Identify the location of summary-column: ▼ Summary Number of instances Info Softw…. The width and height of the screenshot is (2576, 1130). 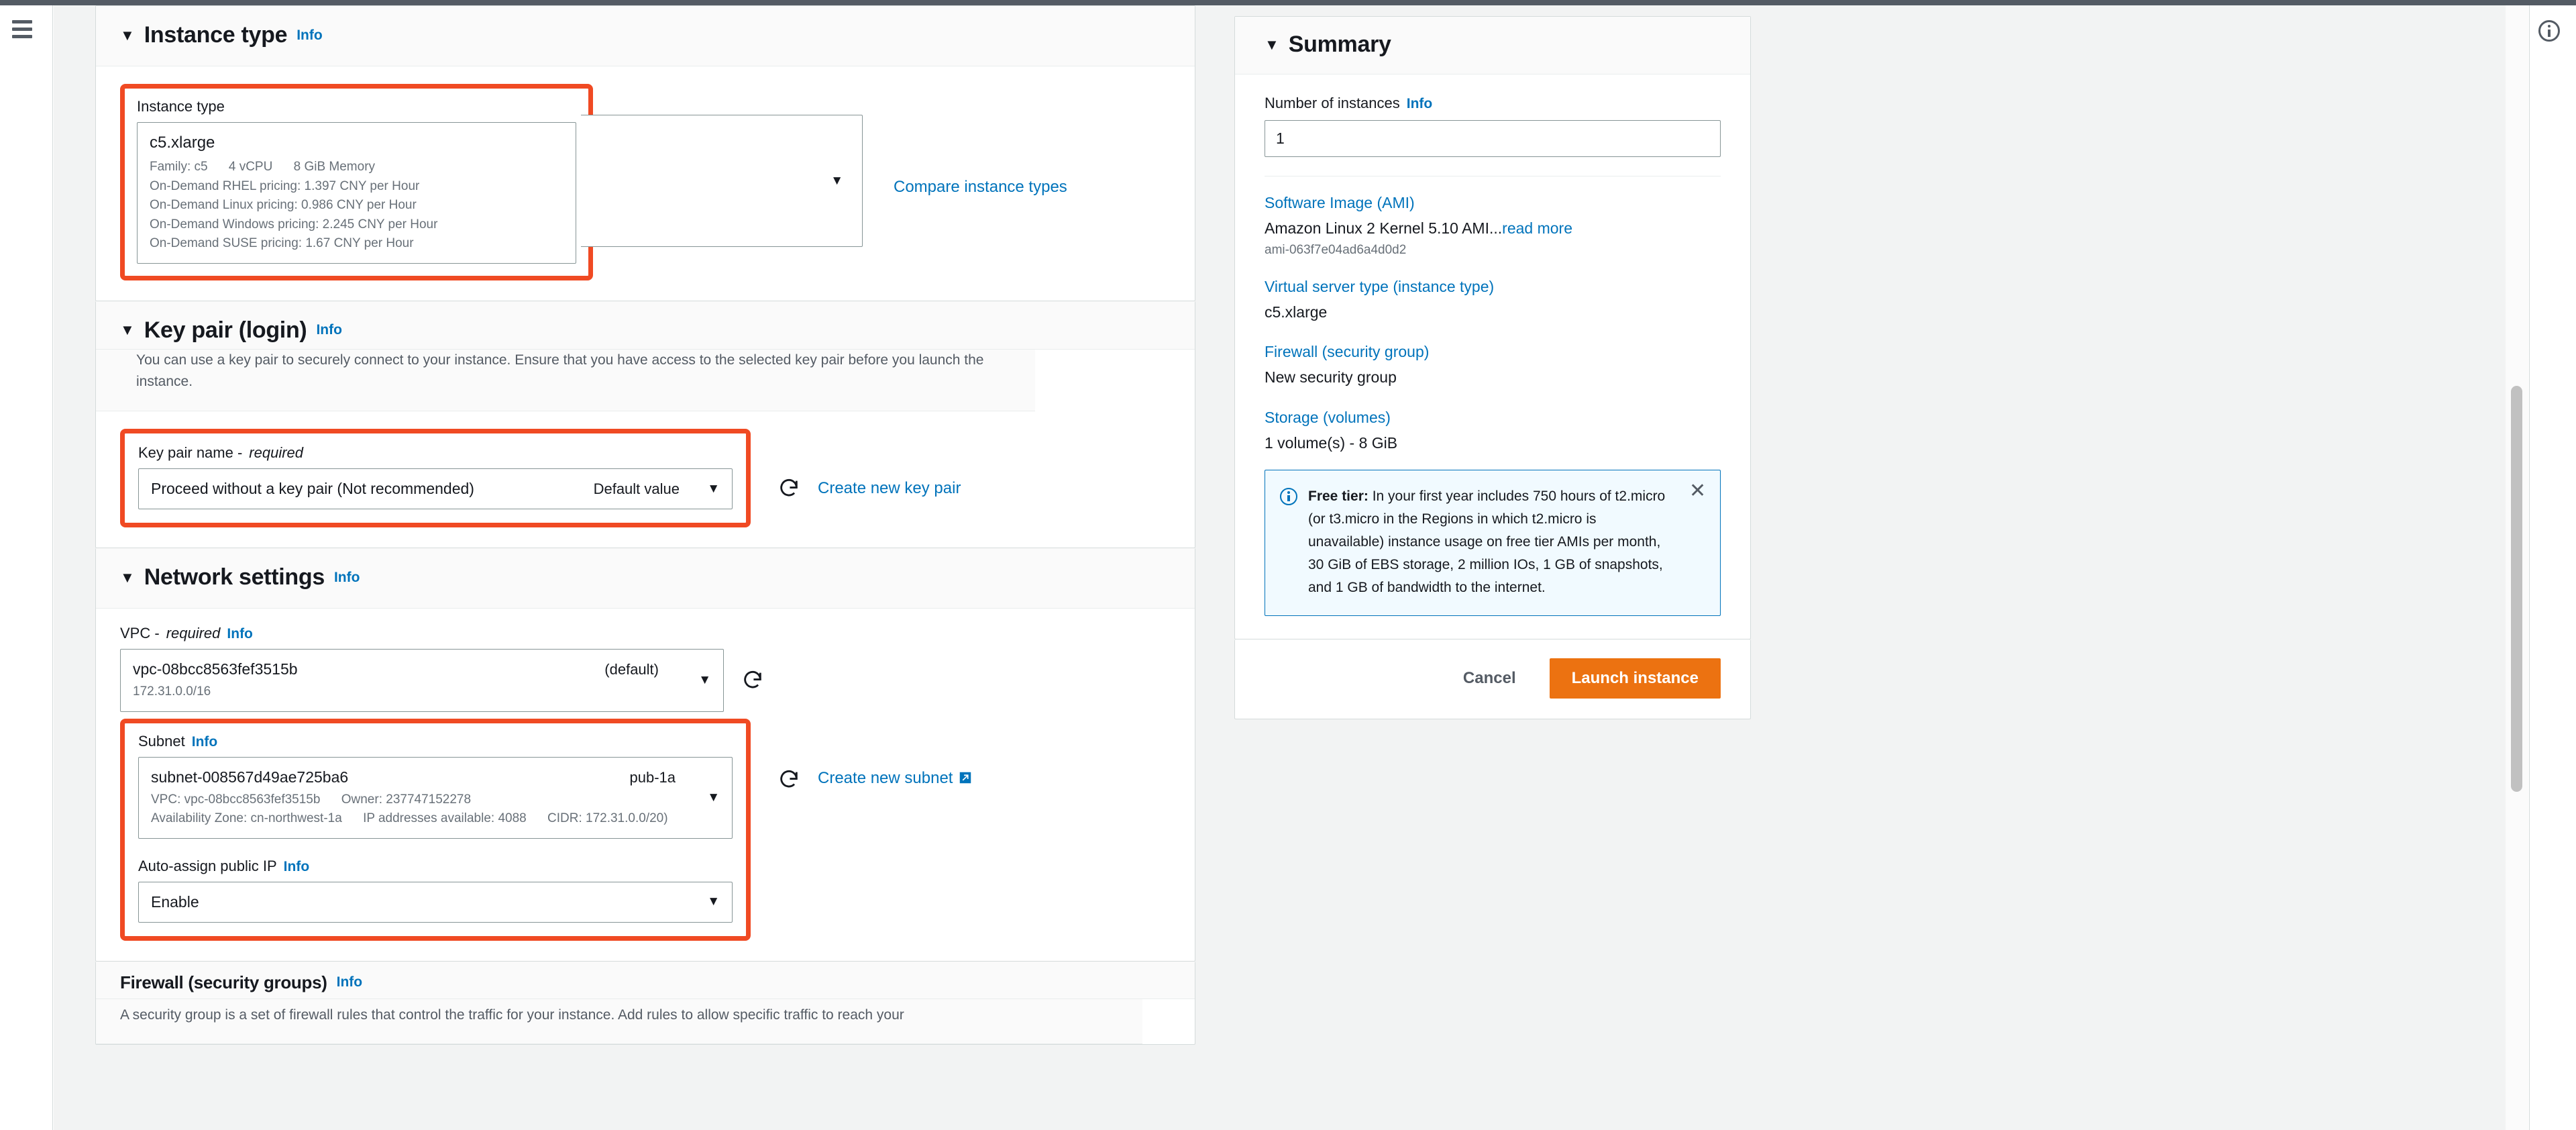
(1492, 368).